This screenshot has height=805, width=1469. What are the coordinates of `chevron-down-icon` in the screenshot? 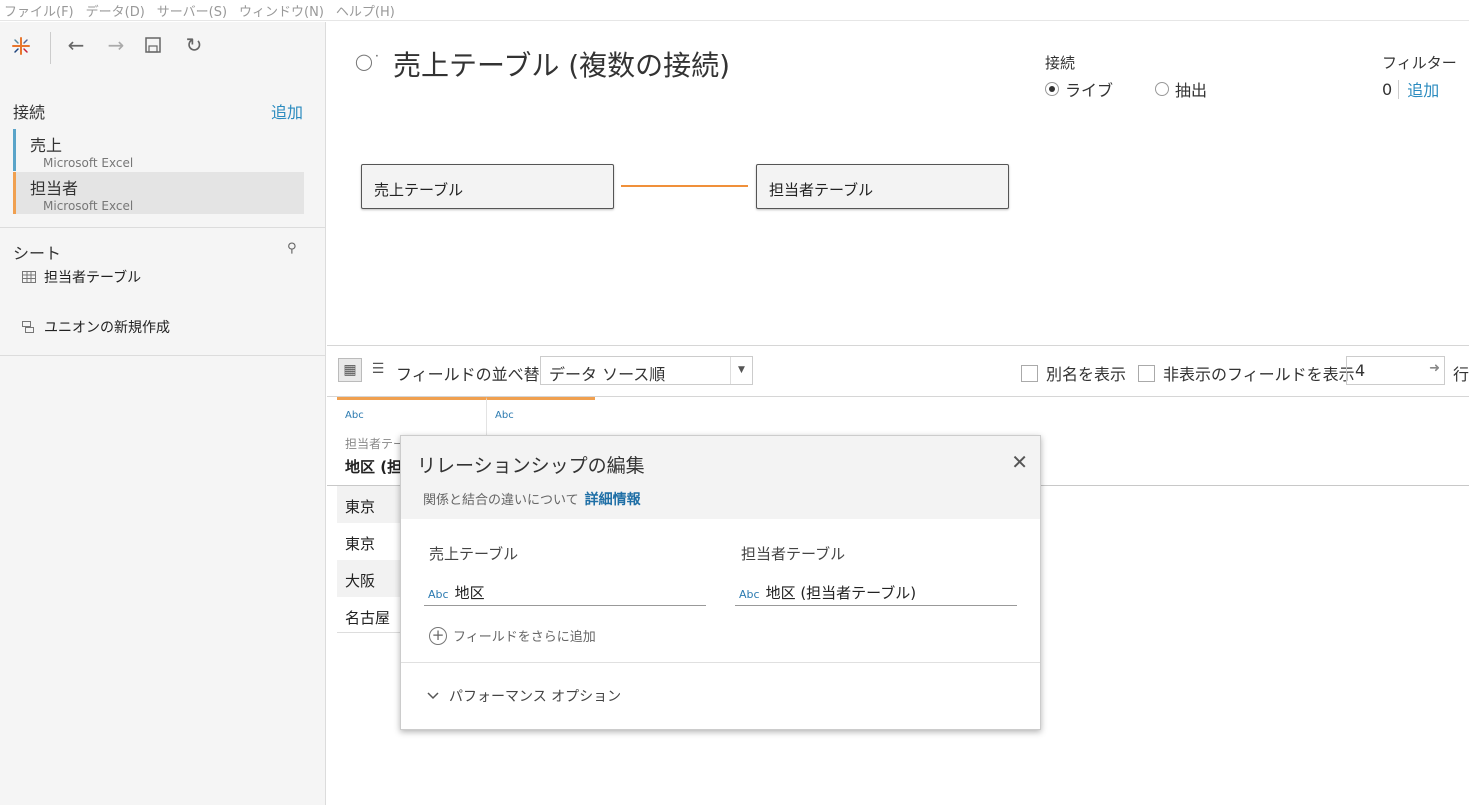 It's located at (433, 696).